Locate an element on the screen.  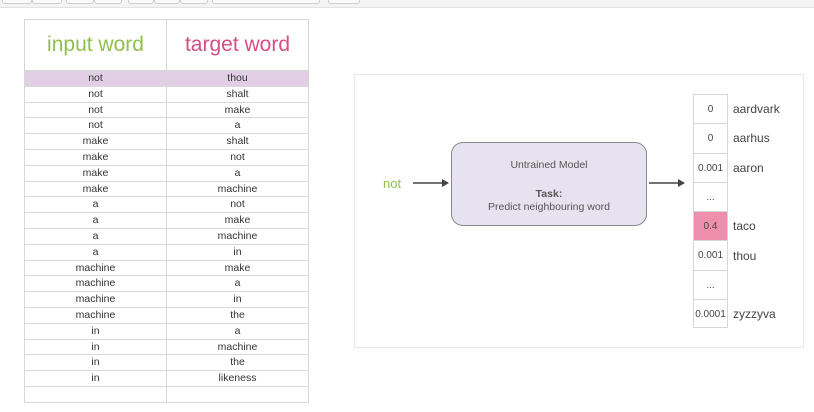
table-header: input word target word is located at coordinates (166, 45).